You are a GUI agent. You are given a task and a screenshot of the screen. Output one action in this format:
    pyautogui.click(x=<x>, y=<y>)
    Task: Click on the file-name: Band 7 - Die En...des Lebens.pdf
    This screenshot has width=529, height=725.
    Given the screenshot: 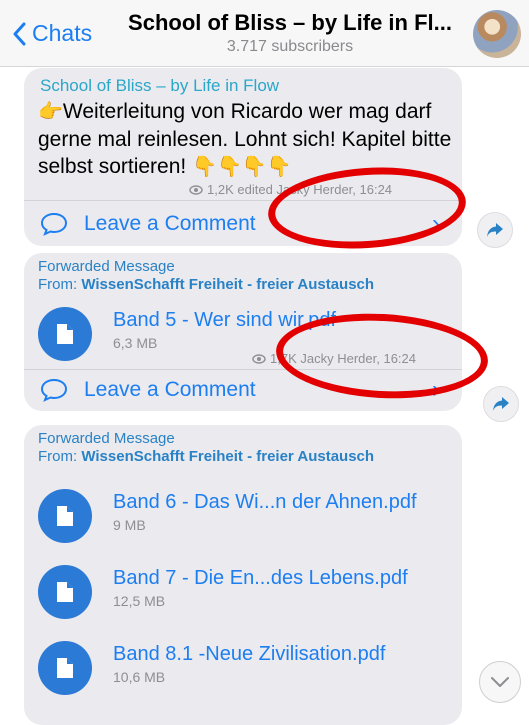 What is the action you would take?
    pyautogui.click(x=260, y=578)
    